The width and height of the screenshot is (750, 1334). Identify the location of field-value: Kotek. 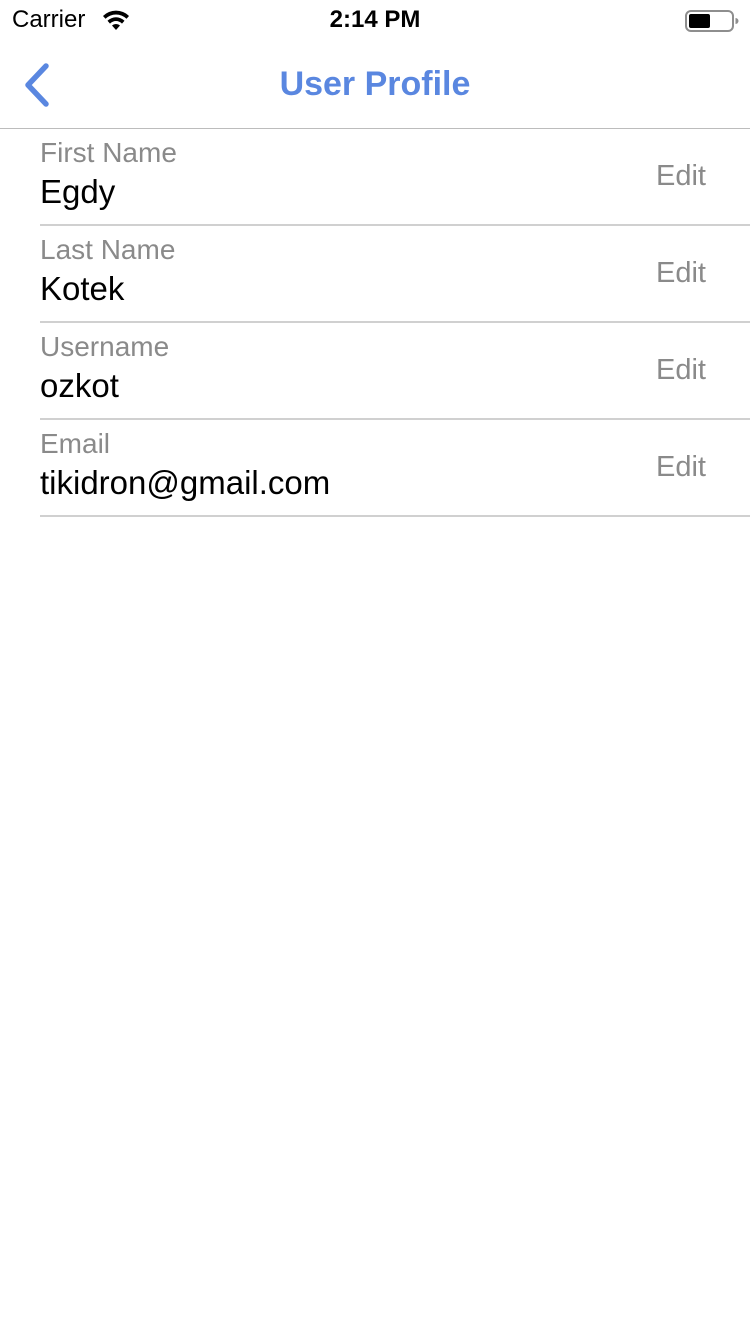
(82, 288).